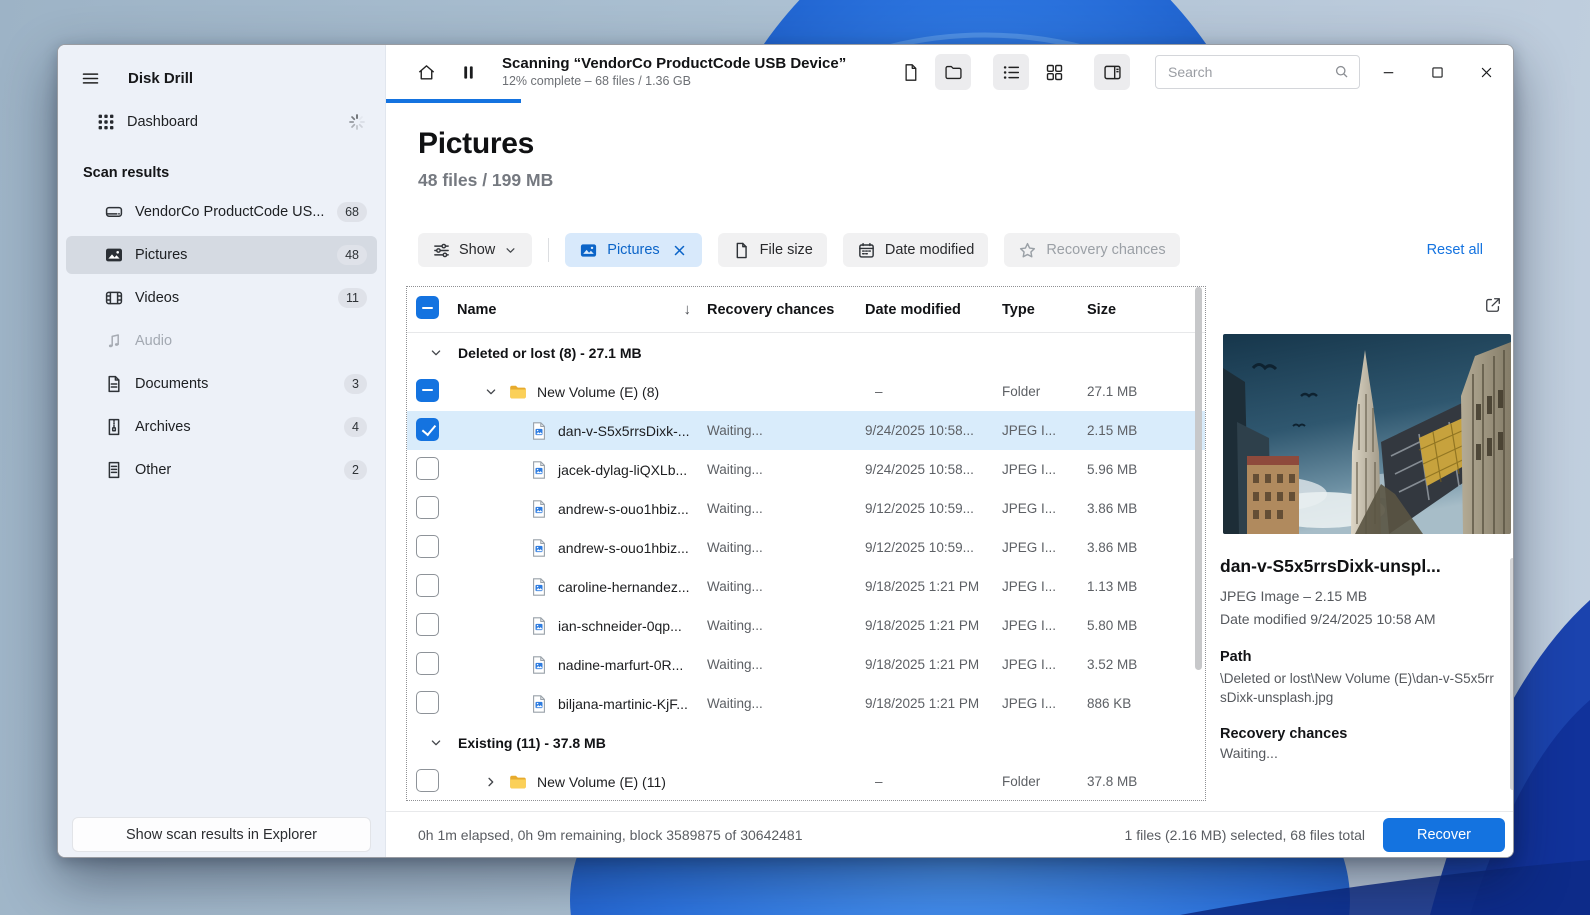  I want to click on search-input, so click(1257, 72).